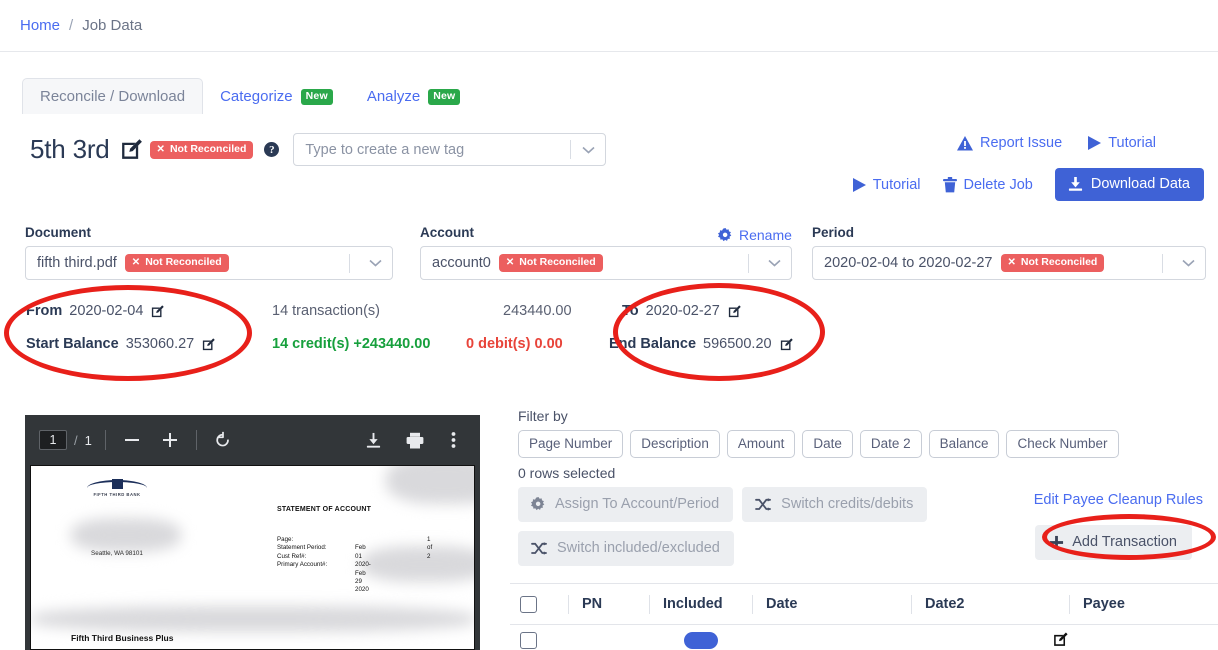 This screenshot has width=1218, height=650. What do you see at coordinates (285, 539) in the screenshot?
I see `meta-label: Page:` at bounding box center [285, 539].